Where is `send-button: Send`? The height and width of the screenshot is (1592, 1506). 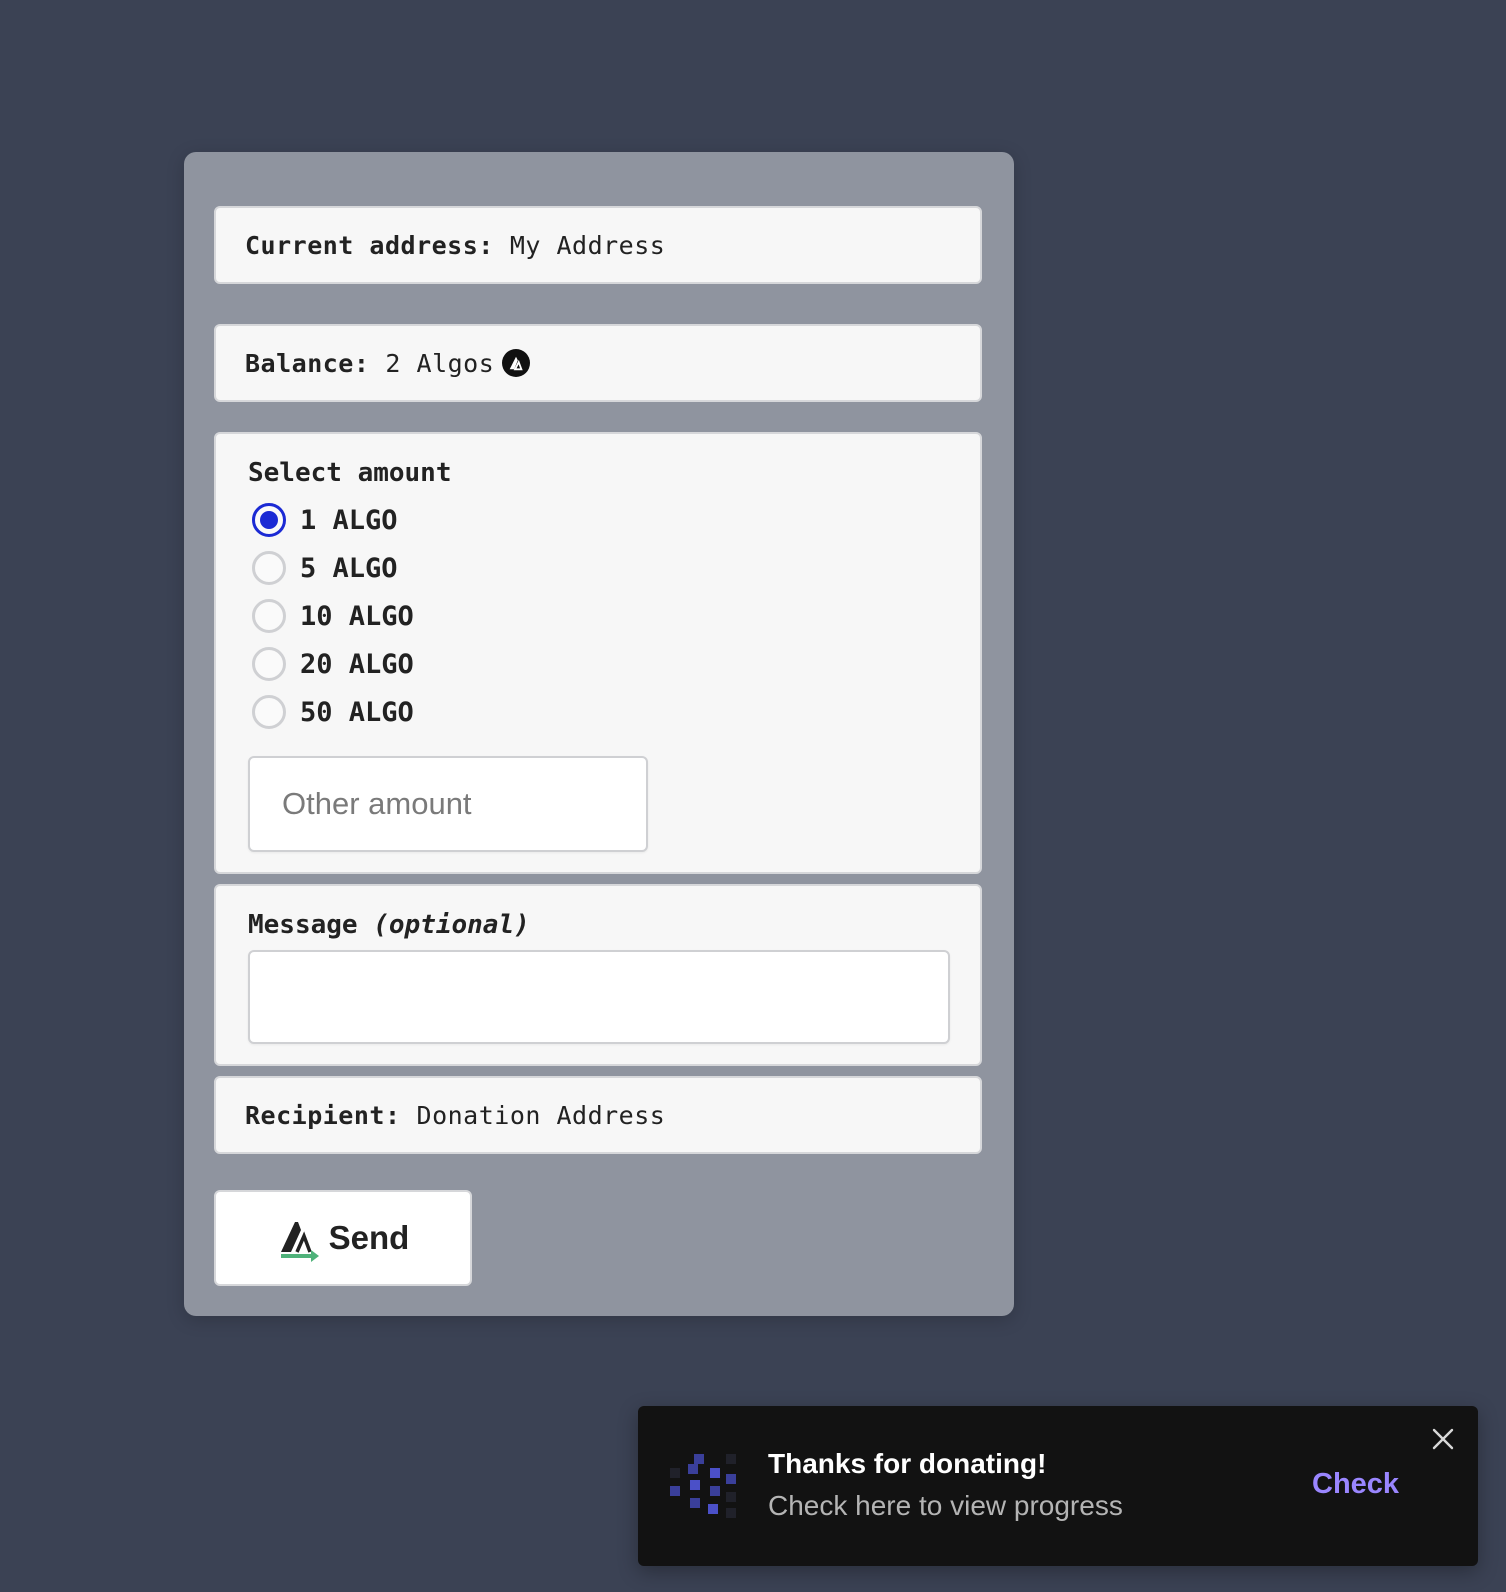
send-button: Send is located at coordinates (343, 1238).